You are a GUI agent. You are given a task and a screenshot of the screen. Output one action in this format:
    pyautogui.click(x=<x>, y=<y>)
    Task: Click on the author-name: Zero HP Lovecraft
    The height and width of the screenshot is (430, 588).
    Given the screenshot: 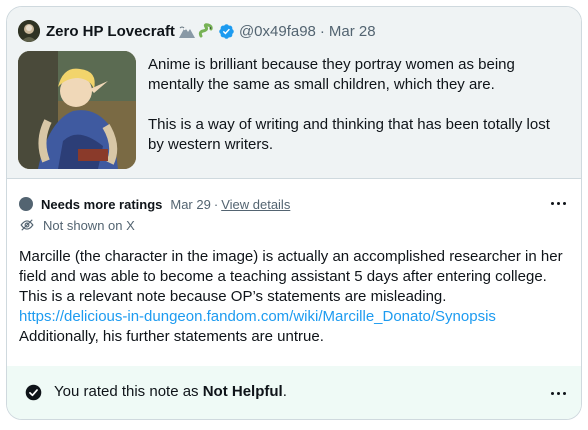 What is the action you would take?
    pyautogui.click(x=110, y=31)
    